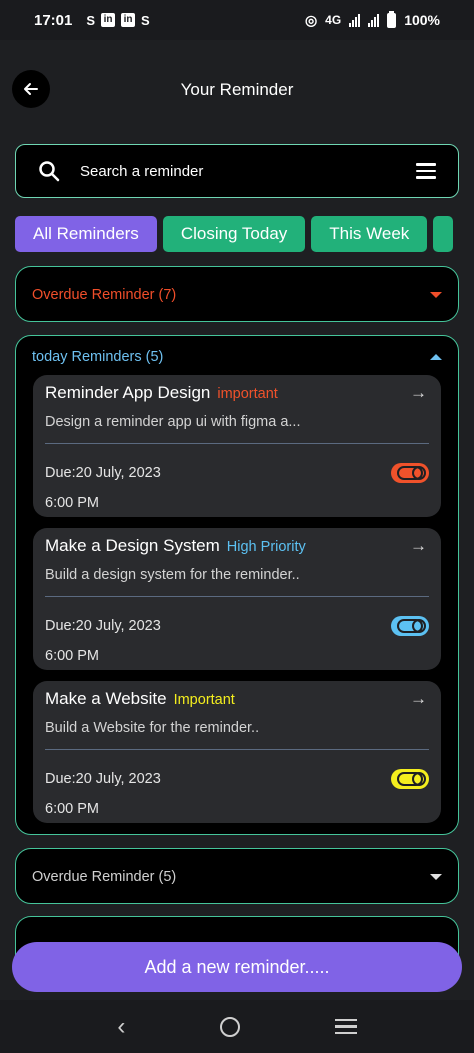 The width and height of the screenshot is (474, 1053). I want to click on overdue-section-header-2: Overdue Reminder (5), so click(237, 877).